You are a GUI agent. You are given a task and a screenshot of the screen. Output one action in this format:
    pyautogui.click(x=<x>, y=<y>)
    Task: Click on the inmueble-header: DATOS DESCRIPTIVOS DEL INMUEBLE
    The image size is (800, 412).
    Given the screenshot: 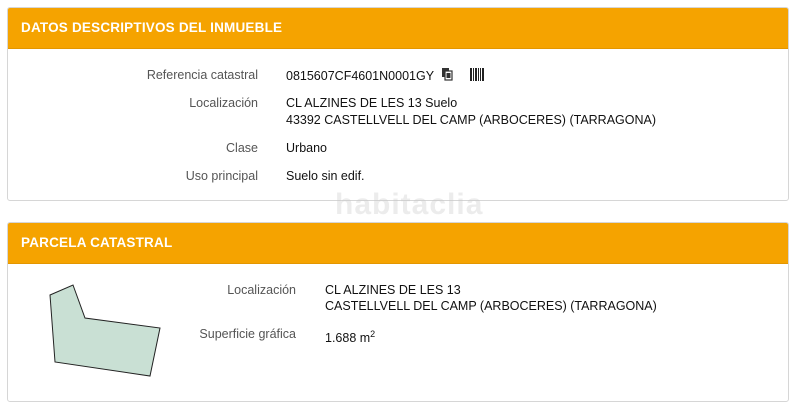 What is the action you would take?
    pyautogui.click(x=398, y=28)
    